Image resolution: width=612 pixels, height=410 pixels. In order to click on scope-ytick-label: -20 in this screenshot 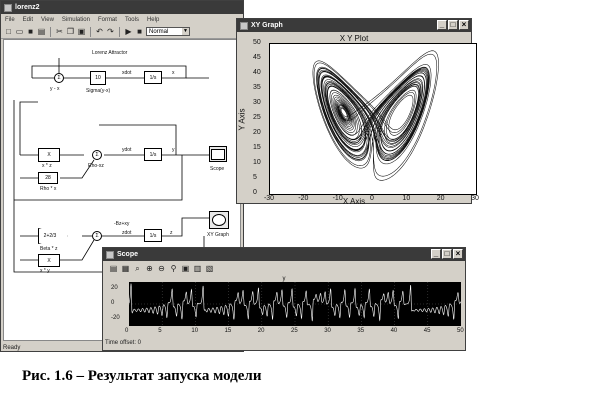, I will do `click(115, 317)`.